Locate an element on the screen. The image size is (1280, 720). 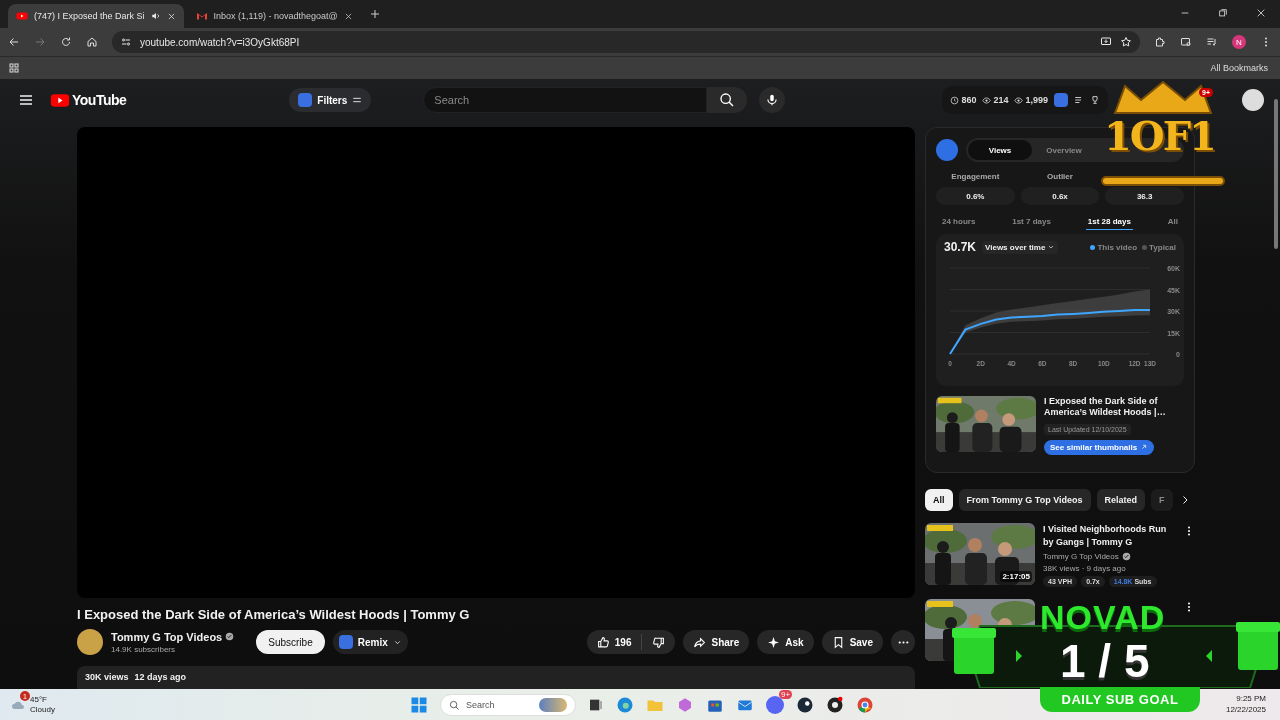
microphone-icon is located at coordinates (772, 100).